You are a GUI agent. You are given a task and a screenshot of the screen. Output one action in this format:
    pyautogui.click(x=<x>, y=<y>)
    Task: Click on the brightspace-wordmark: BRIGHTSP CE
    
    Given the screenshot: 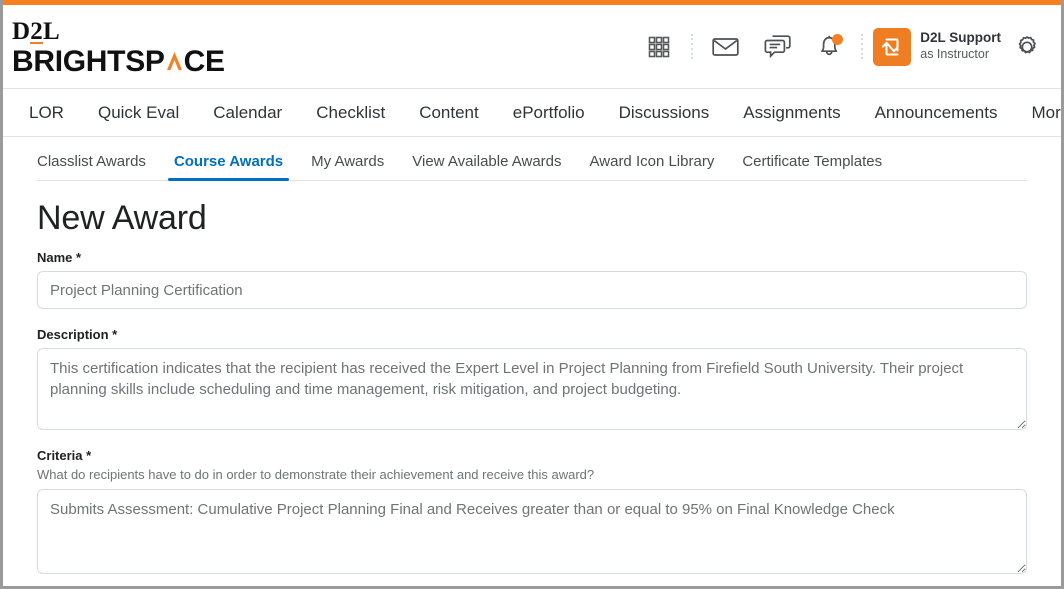 What is the action you would take?
    pyautogui.click(x=118, y=61)
    